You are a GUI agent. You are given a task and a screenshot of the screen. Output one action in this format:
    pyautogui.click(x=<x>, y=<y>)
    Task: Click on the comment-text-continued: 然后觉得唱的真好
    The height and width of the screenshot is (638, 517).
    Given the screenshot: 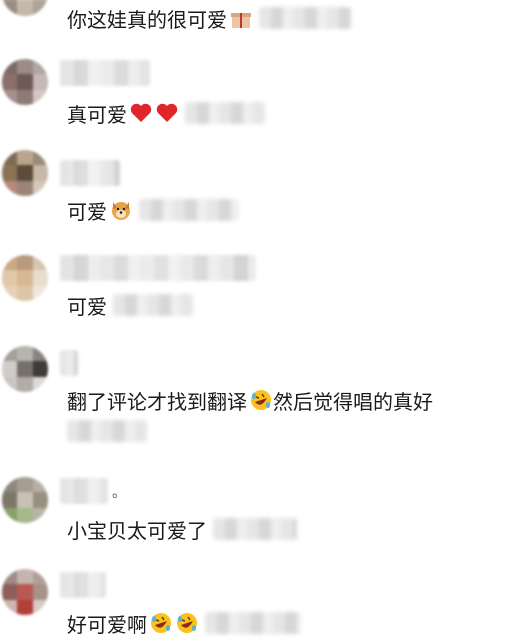 What is the action you would take?
    pyautogui.click(x=353, y=401)
    